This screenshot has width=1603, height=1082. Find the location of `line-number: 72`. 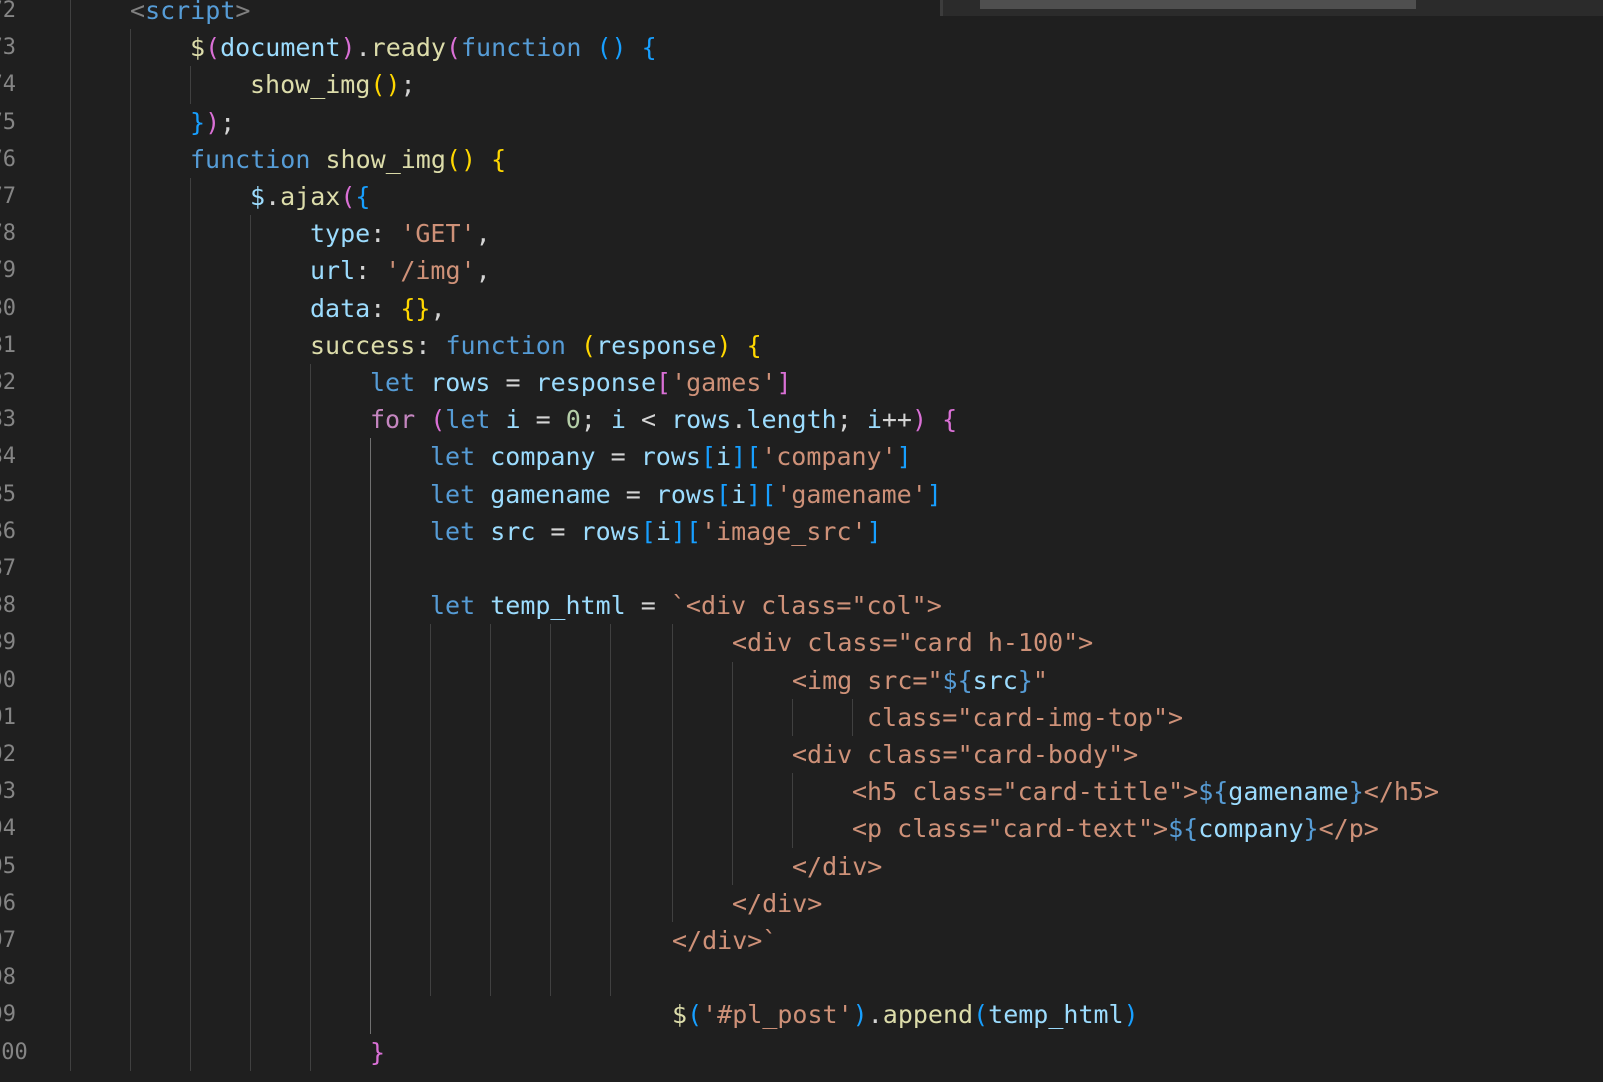

line-number: 72 is located at coordinates (8, 14).